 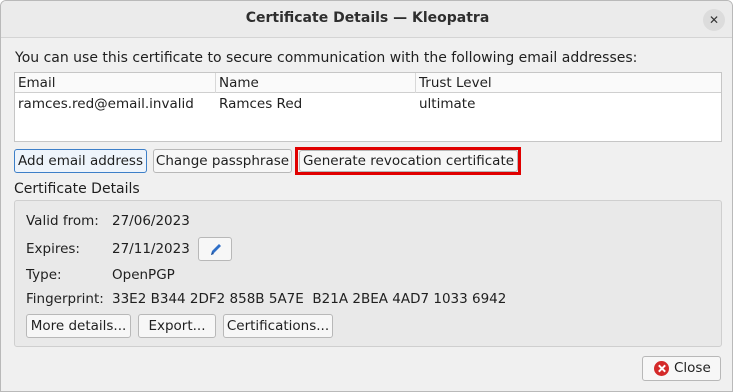 I want to click on title-bar: Certificate Details — Kleopatra ✕, so click(x=366, y=19).